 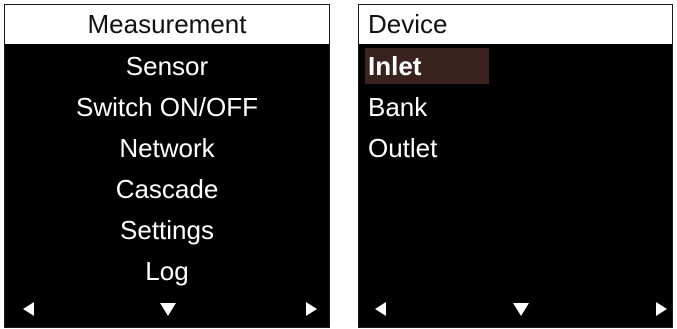 What do you see at coordinates (167, 107) in the screenshot?
I see `menu-item-switch-on-off: Switch ON/OFF` at bounding box center [167, 107].